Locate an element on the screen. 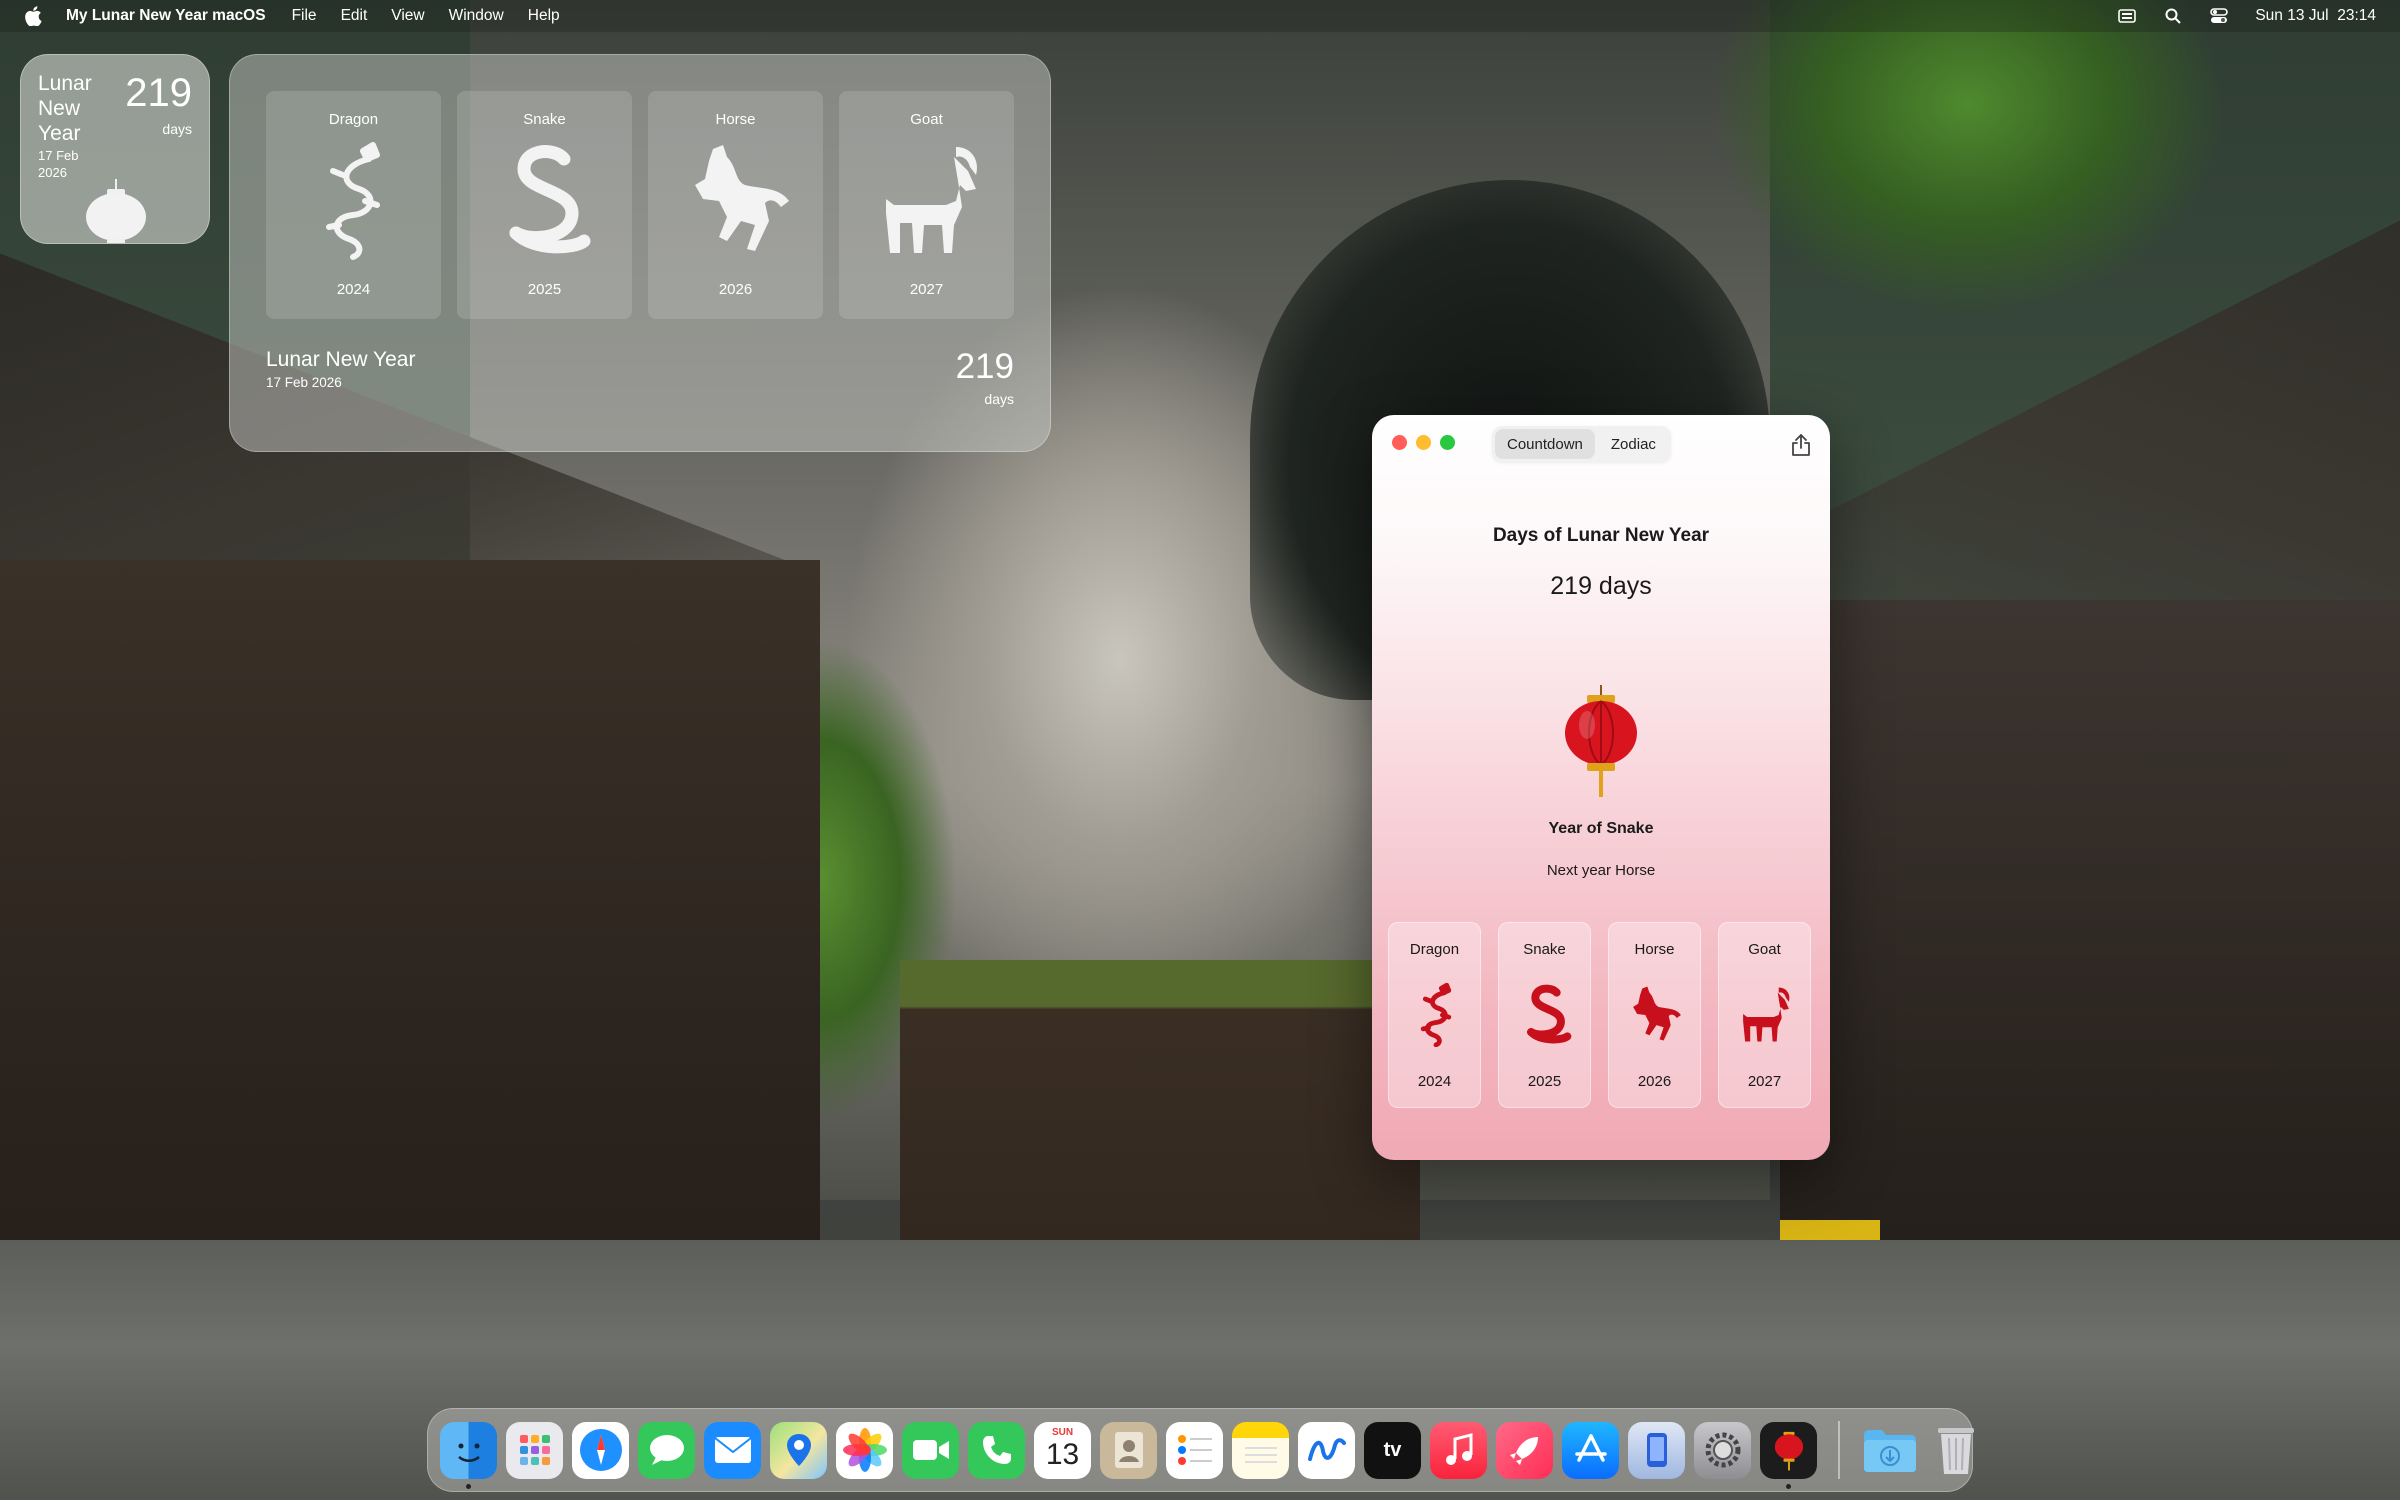 This screenshot has height=1500, width=2400. safari-icon is located at coordinates (600, 1450).